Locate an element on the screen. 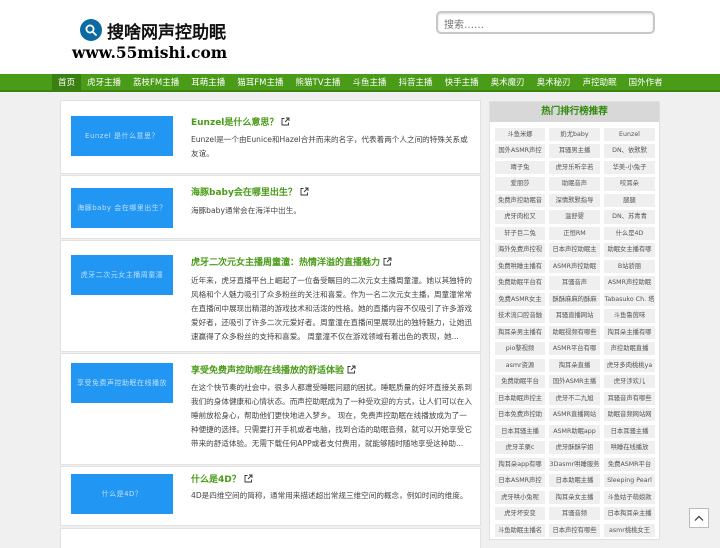 Image resolution: width=720 pixels, height=548 pixels. tag-link: 耳骚音声 is located at coordinates (574, 283).